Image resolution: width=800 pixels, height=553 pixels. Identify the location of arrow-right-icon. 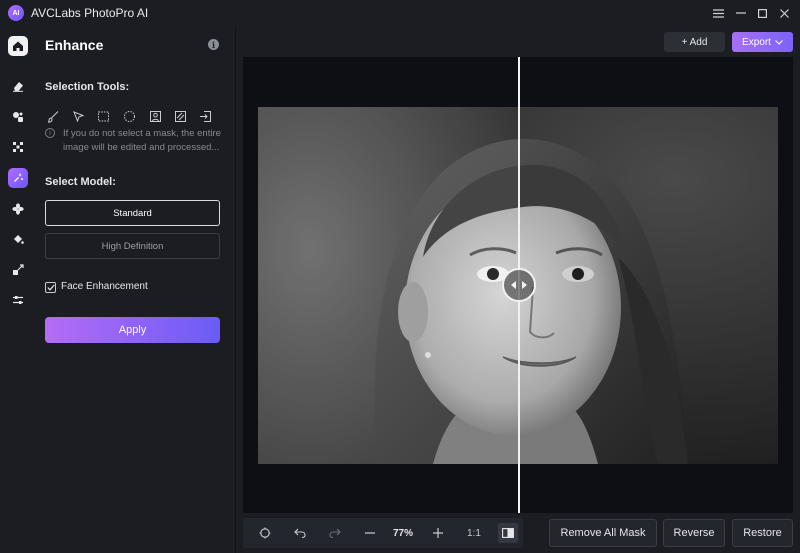
(524, 285).